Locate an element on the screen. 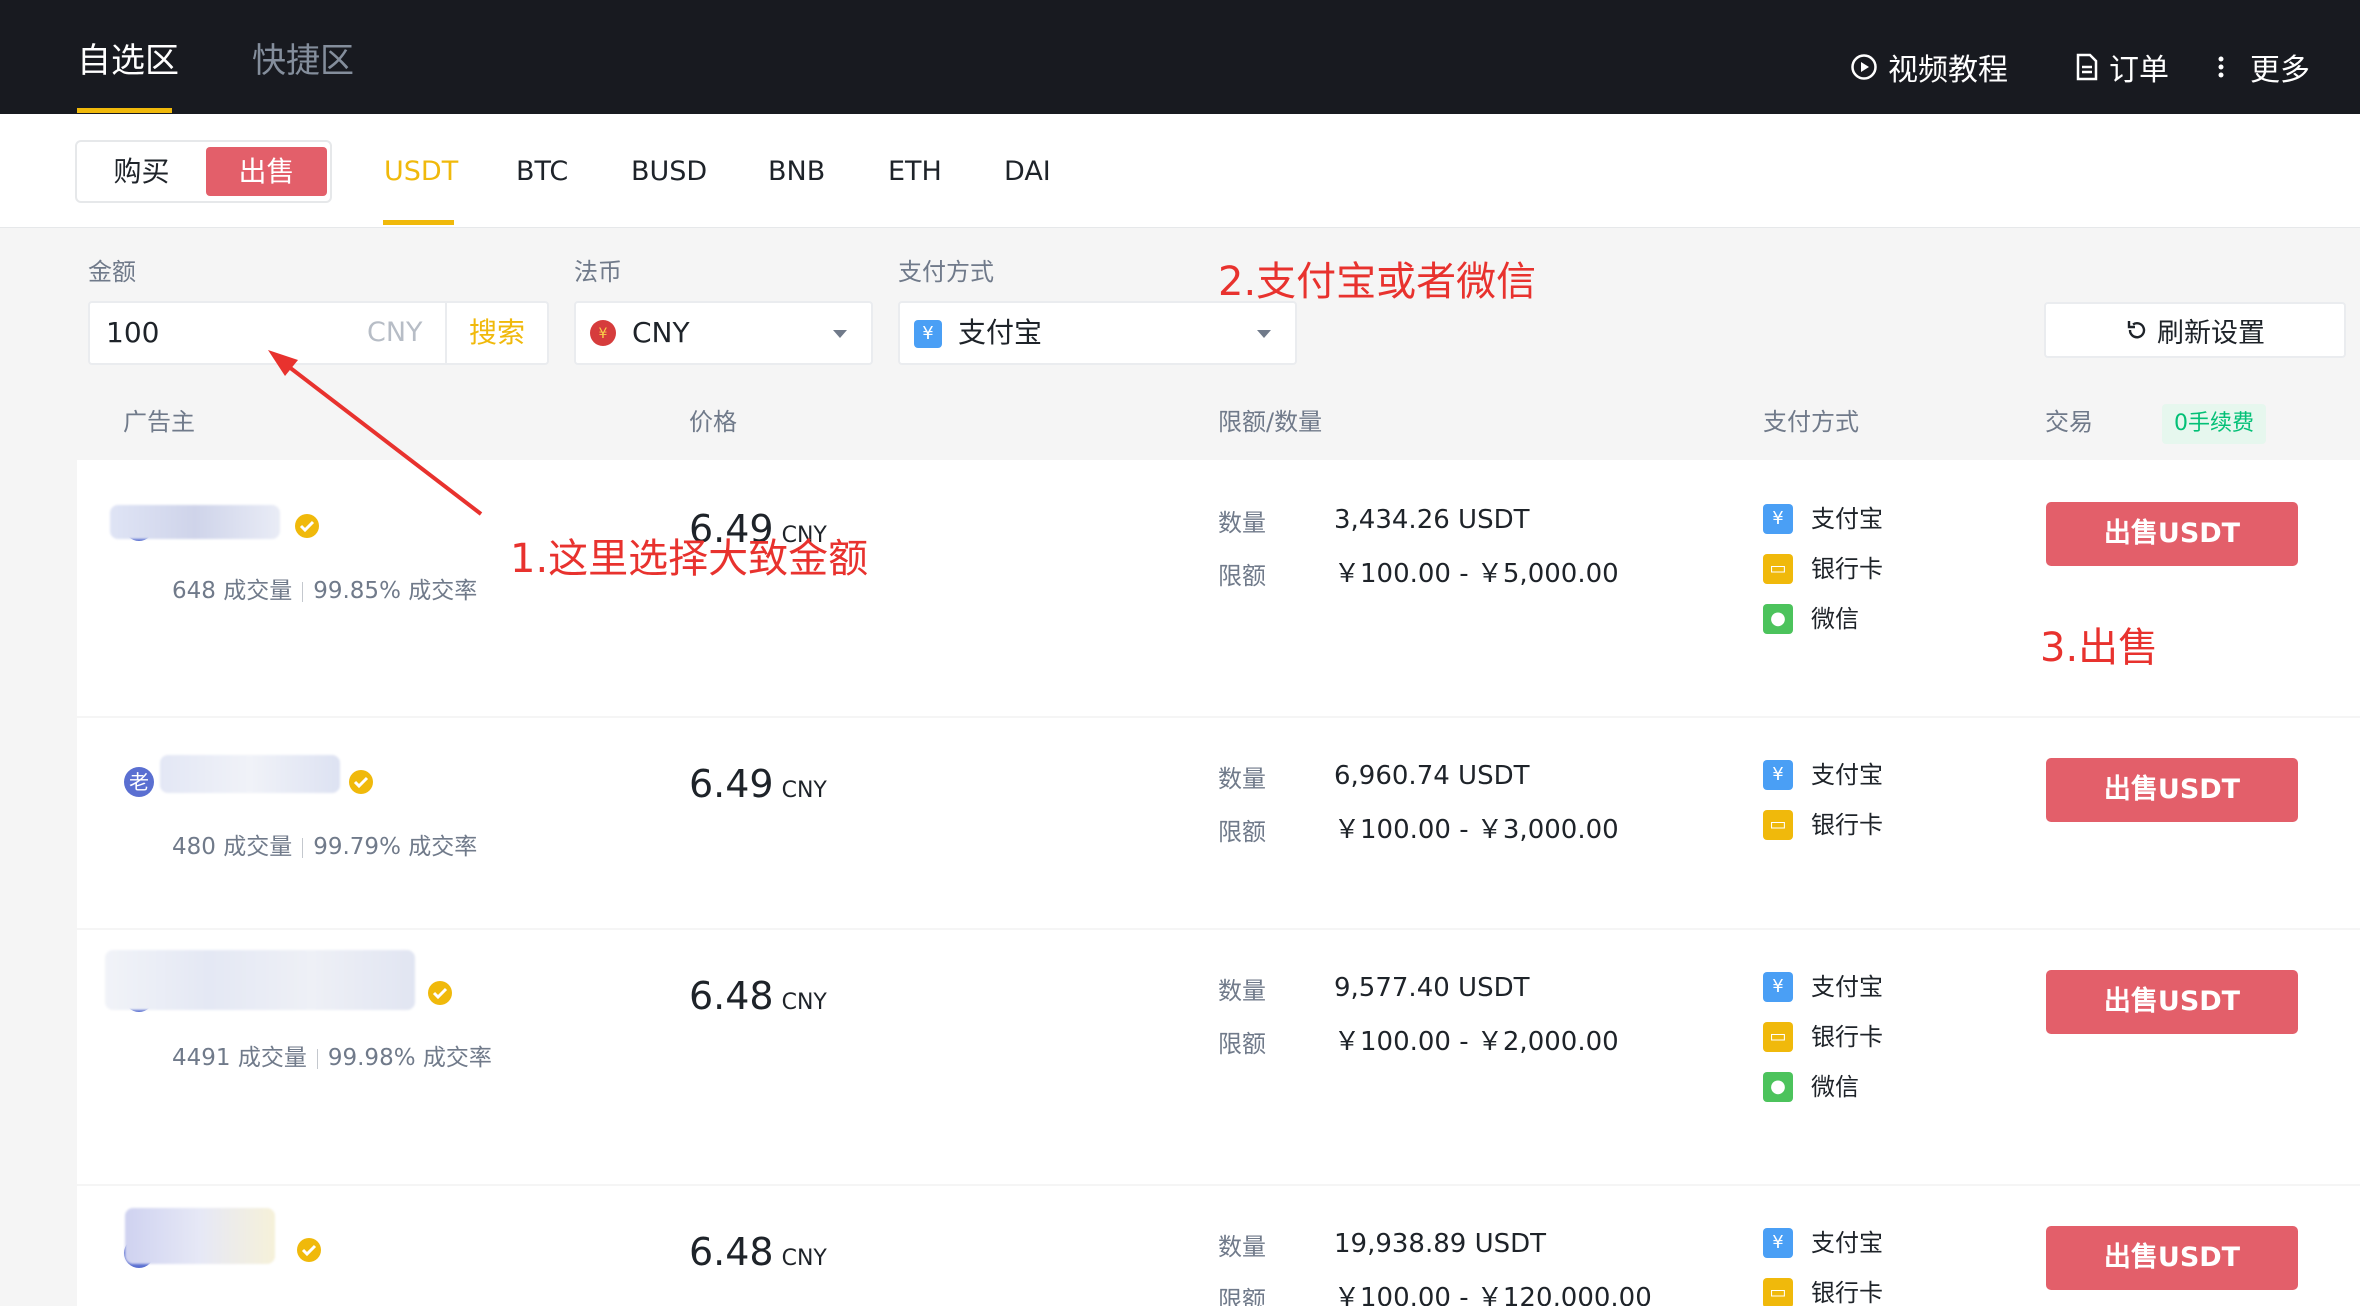 The width and height of the screenshot is (2360, 1306). annotation-step1: 1.这里选择大致金额 is located at coordinates (689, 559).